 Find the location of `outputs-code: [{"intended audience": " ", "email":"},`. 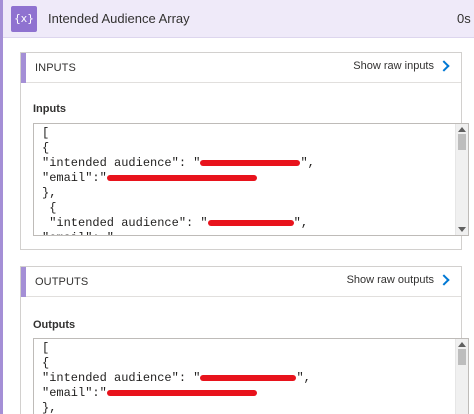

outputs-code: [{"intended audience": " ", "email":"}, is located at coordinates (176, 377).